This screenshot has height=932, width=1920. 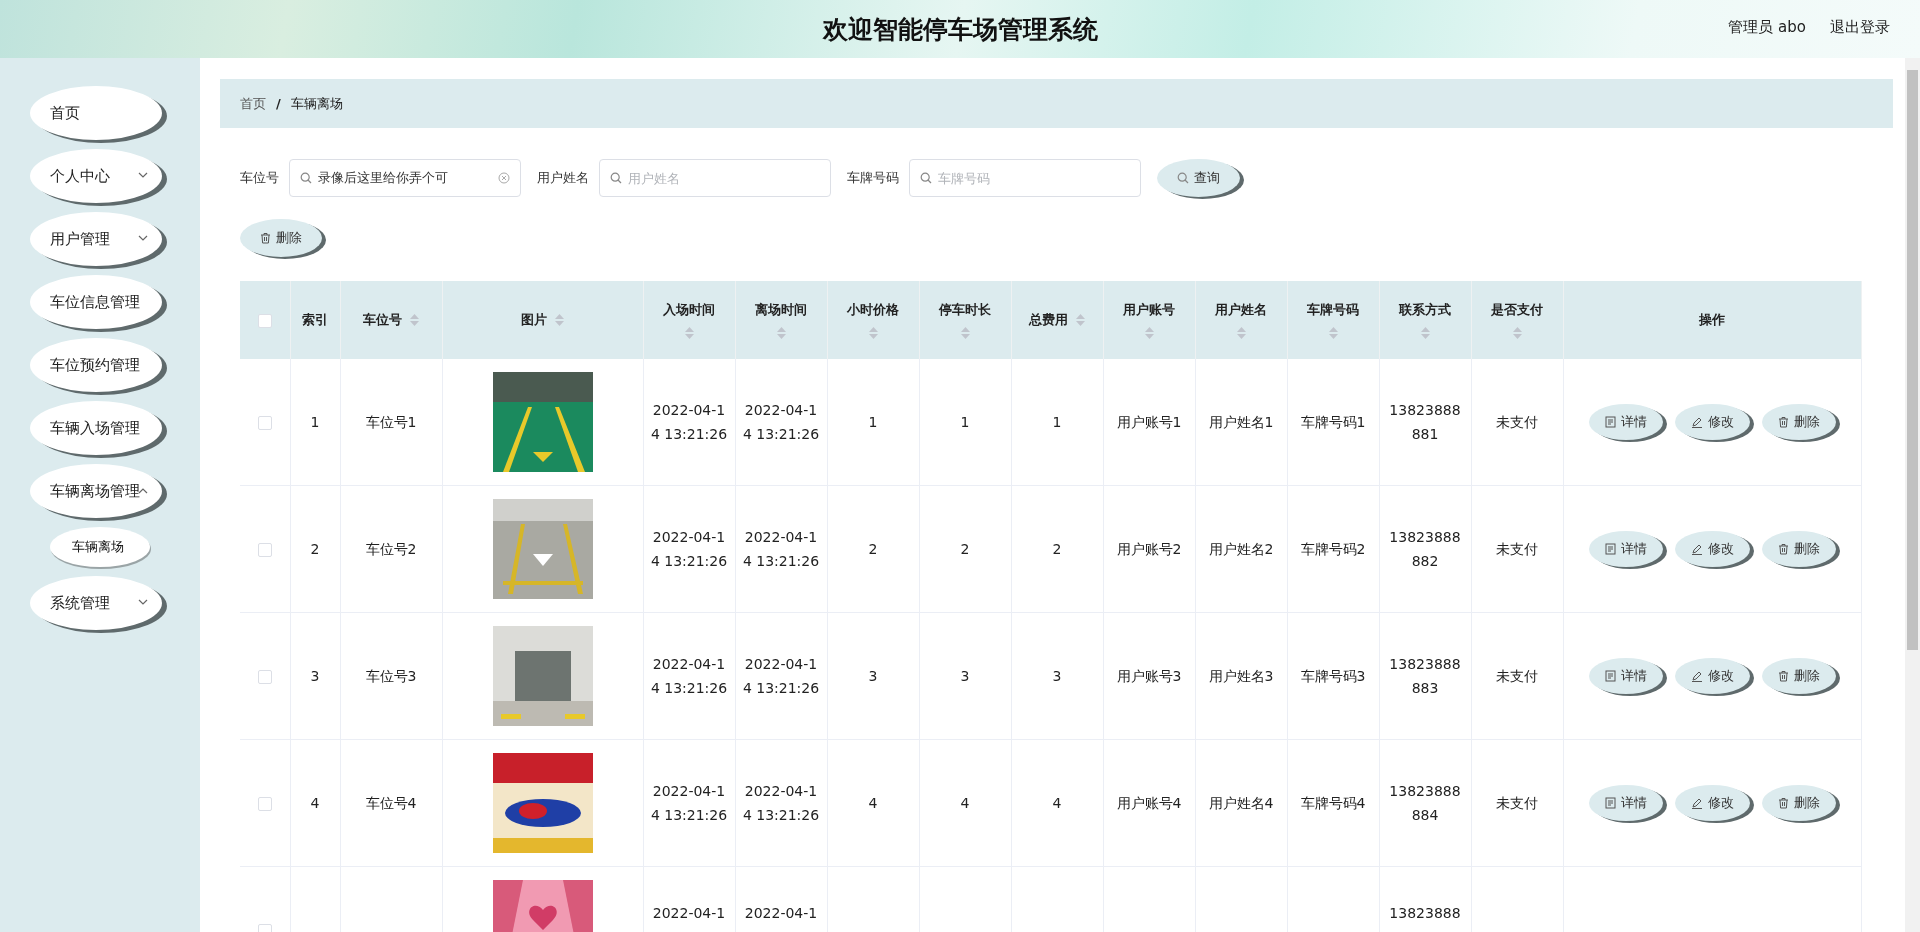 I want to click on column-header: 小时价格, so click(x=873, y=310).